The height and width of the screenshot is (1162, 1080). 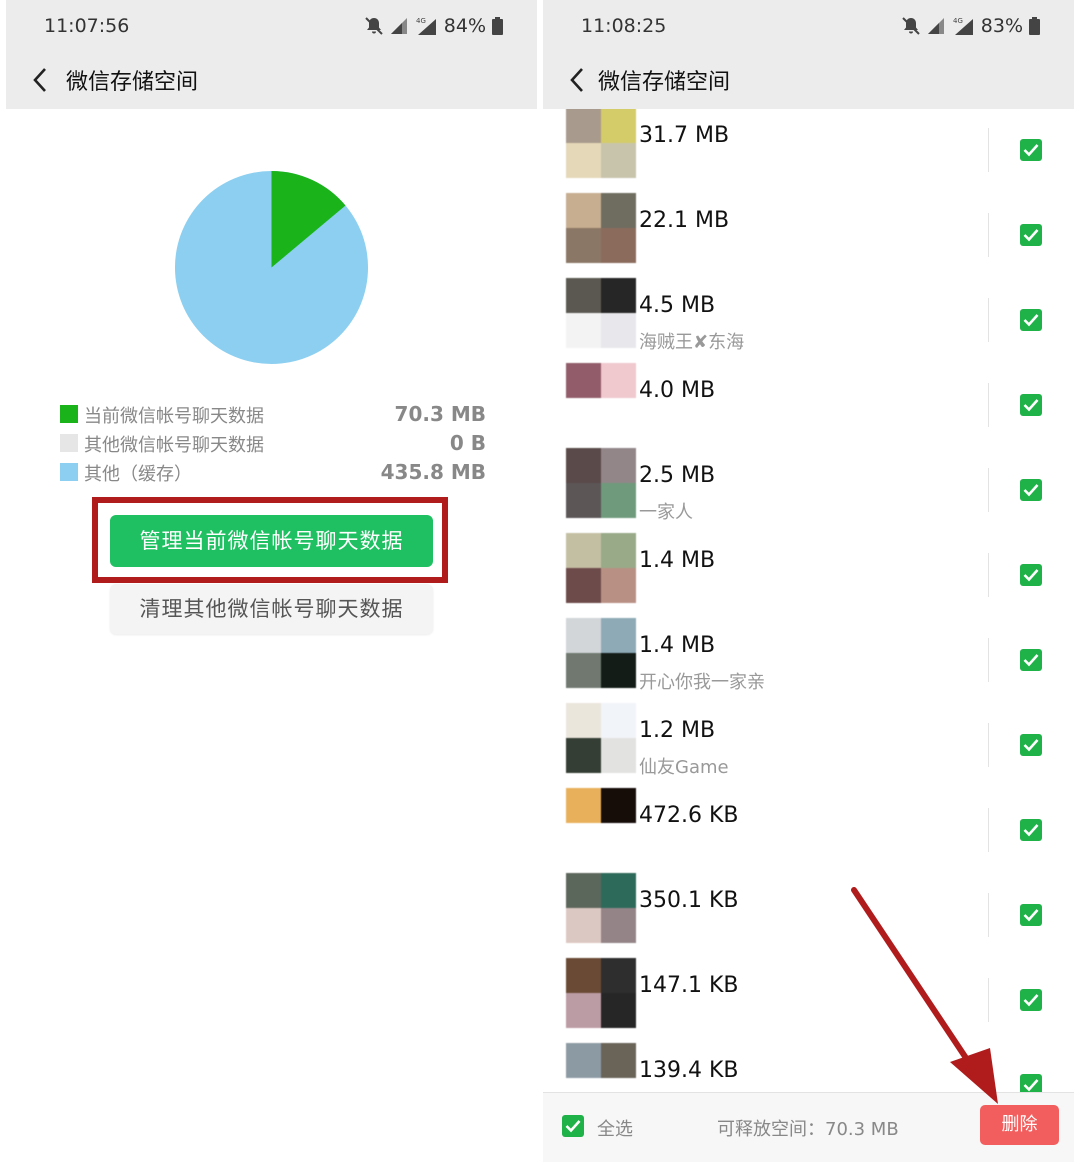 What do you see at coordinates (684, 767) in the screenshot?
I see `chat-name: 仙友Game` at bounding box center [684, 767].